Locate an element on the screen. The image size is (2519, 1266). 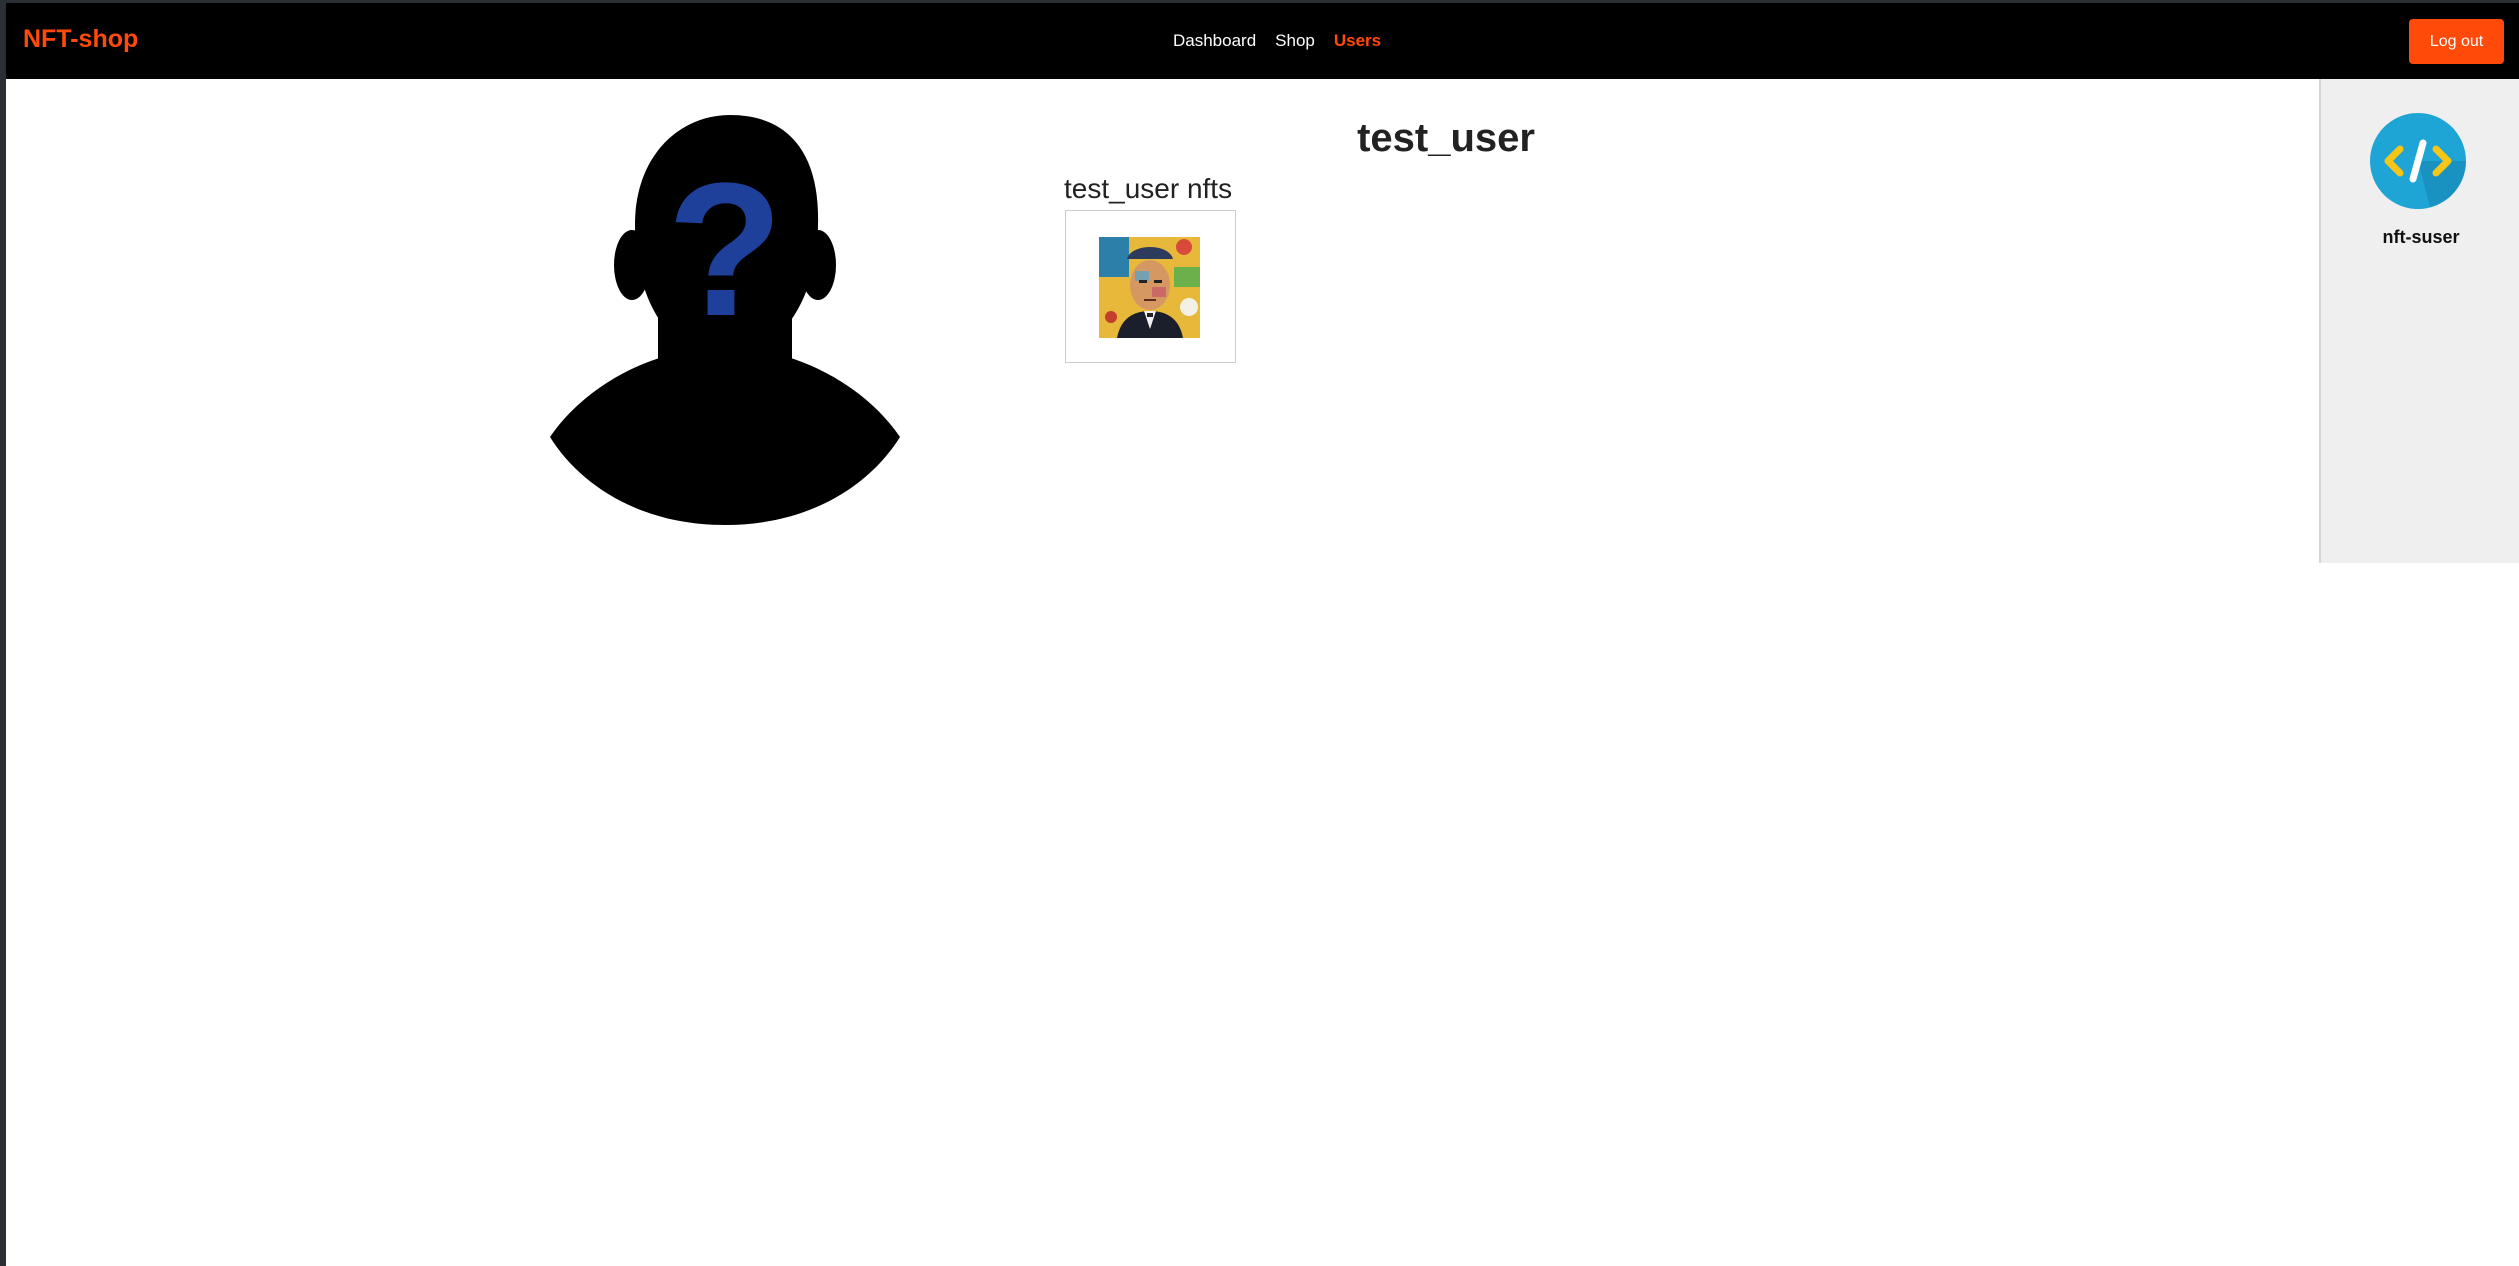
nft-card is located at coordinates (1150, 286).